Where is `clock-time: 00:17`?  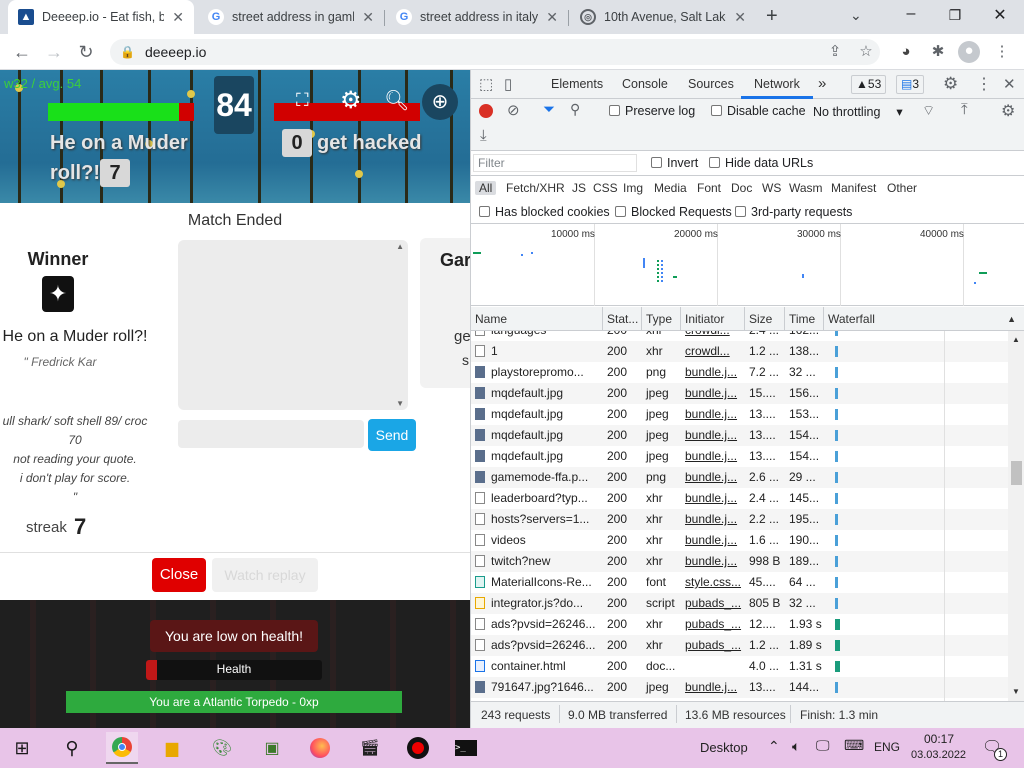 clock-time: 00:17 is located at coordinates (939, 739).